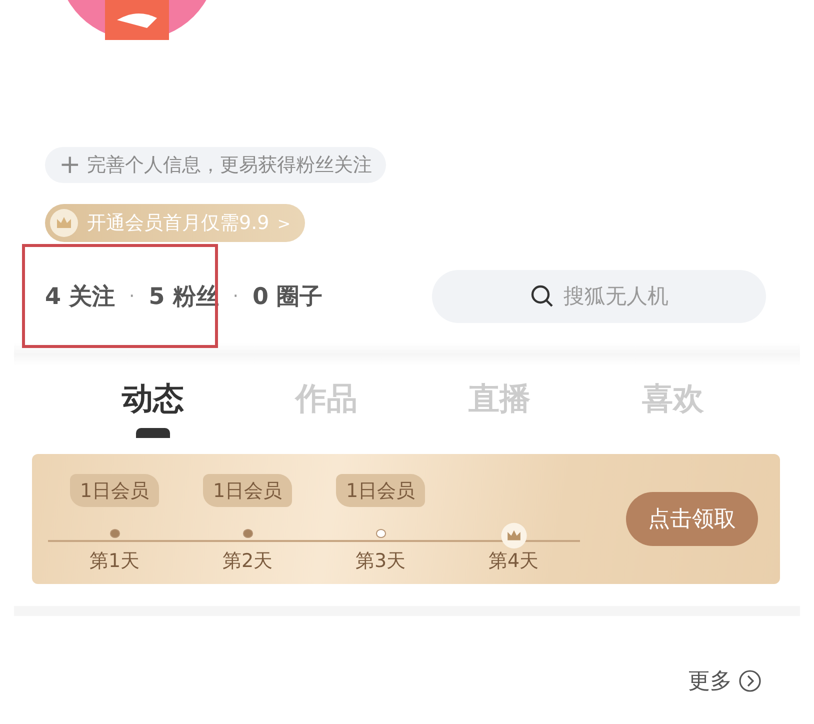  I want to click on day-label: 第1天, so click(114, 561).